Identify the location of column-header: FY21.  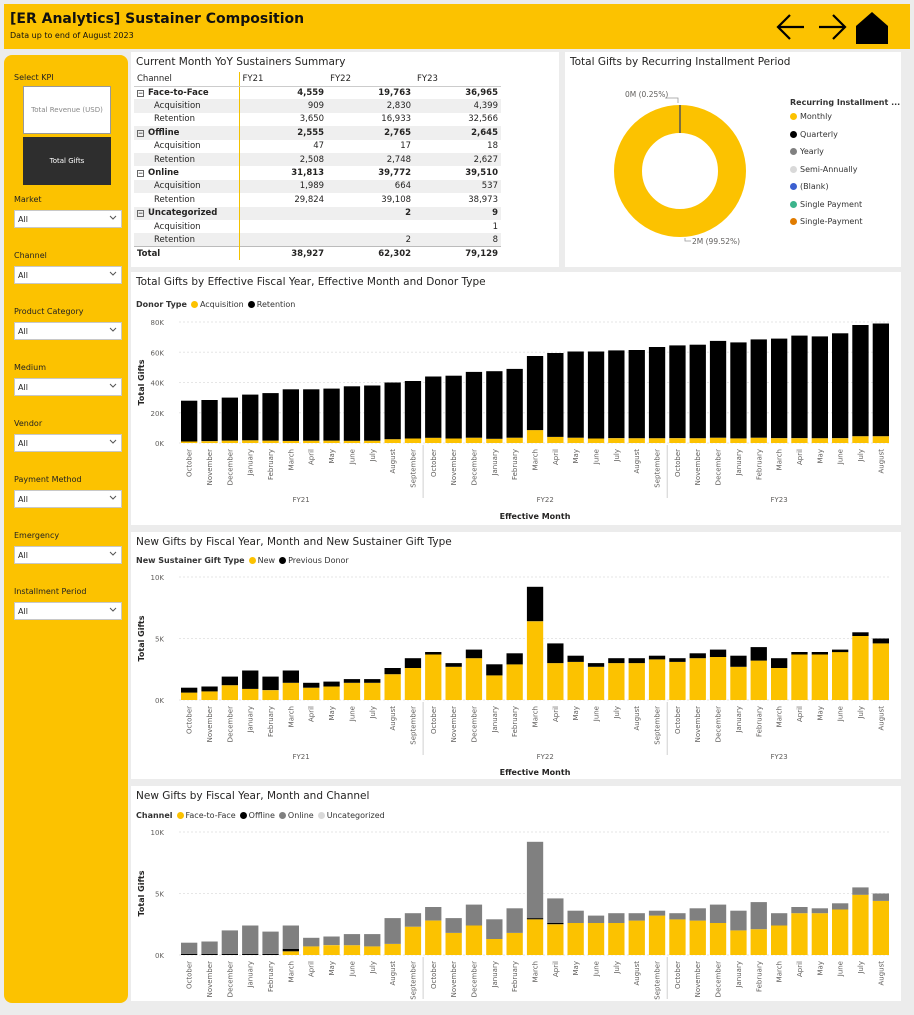
(283, 79).